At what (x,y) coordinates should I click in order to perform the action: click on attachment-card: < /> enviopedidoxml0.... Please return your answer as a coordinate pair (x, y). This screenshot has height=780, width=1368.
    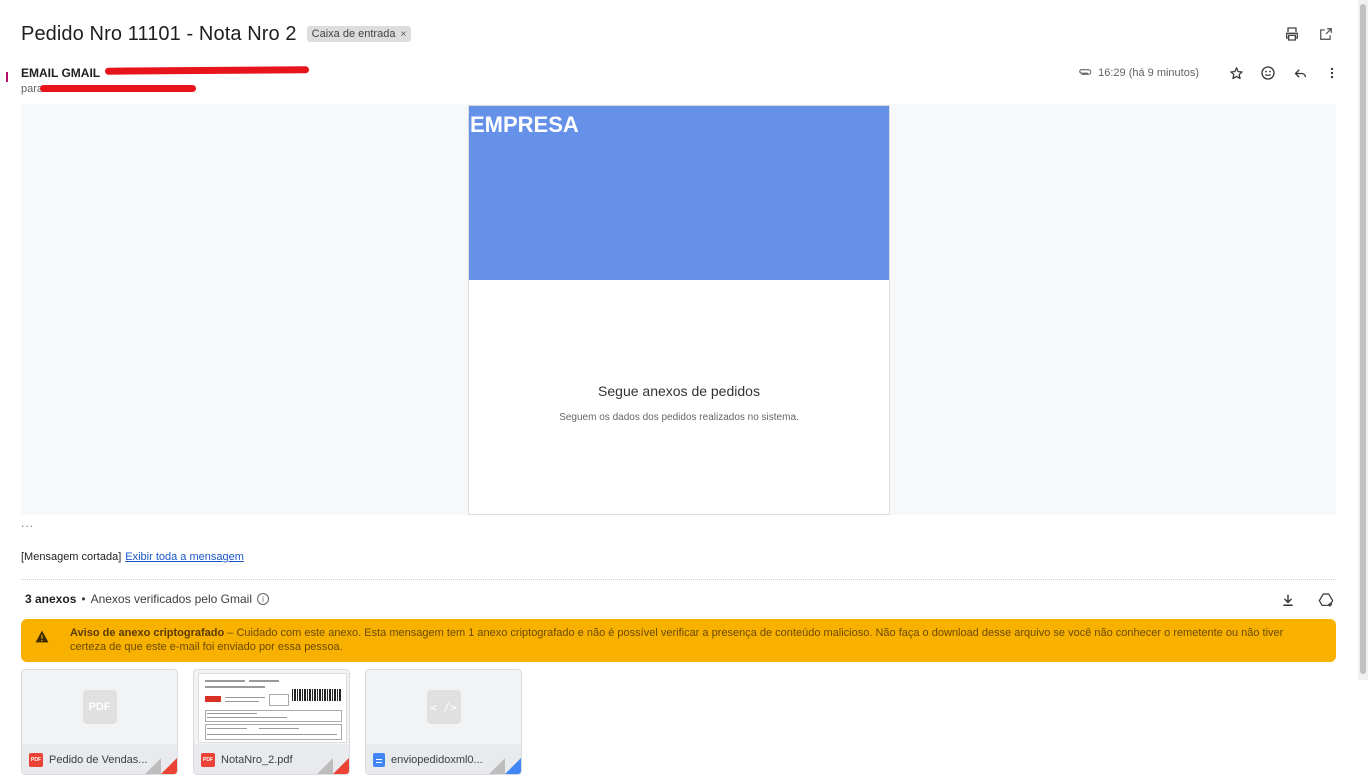
    Looking at the image, I should click on (443, 722).